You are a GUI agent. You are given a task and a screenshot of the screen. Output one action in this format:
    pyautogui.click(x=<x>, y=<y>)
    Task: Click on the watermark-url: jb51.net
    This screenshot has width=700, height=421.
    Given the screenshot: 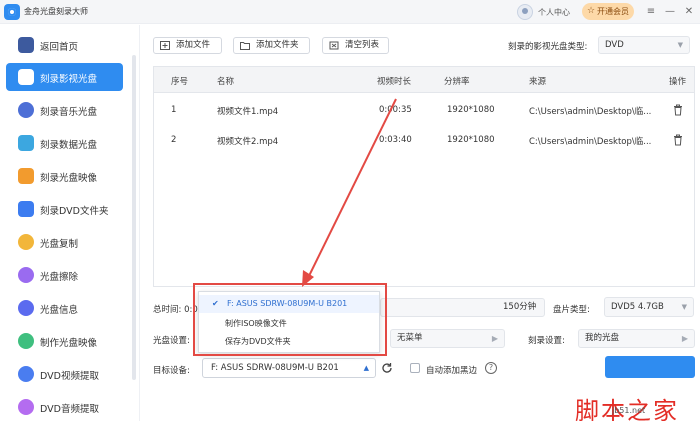 What is the action you would take?
    pyautogui.click(x=629, y=410)
    